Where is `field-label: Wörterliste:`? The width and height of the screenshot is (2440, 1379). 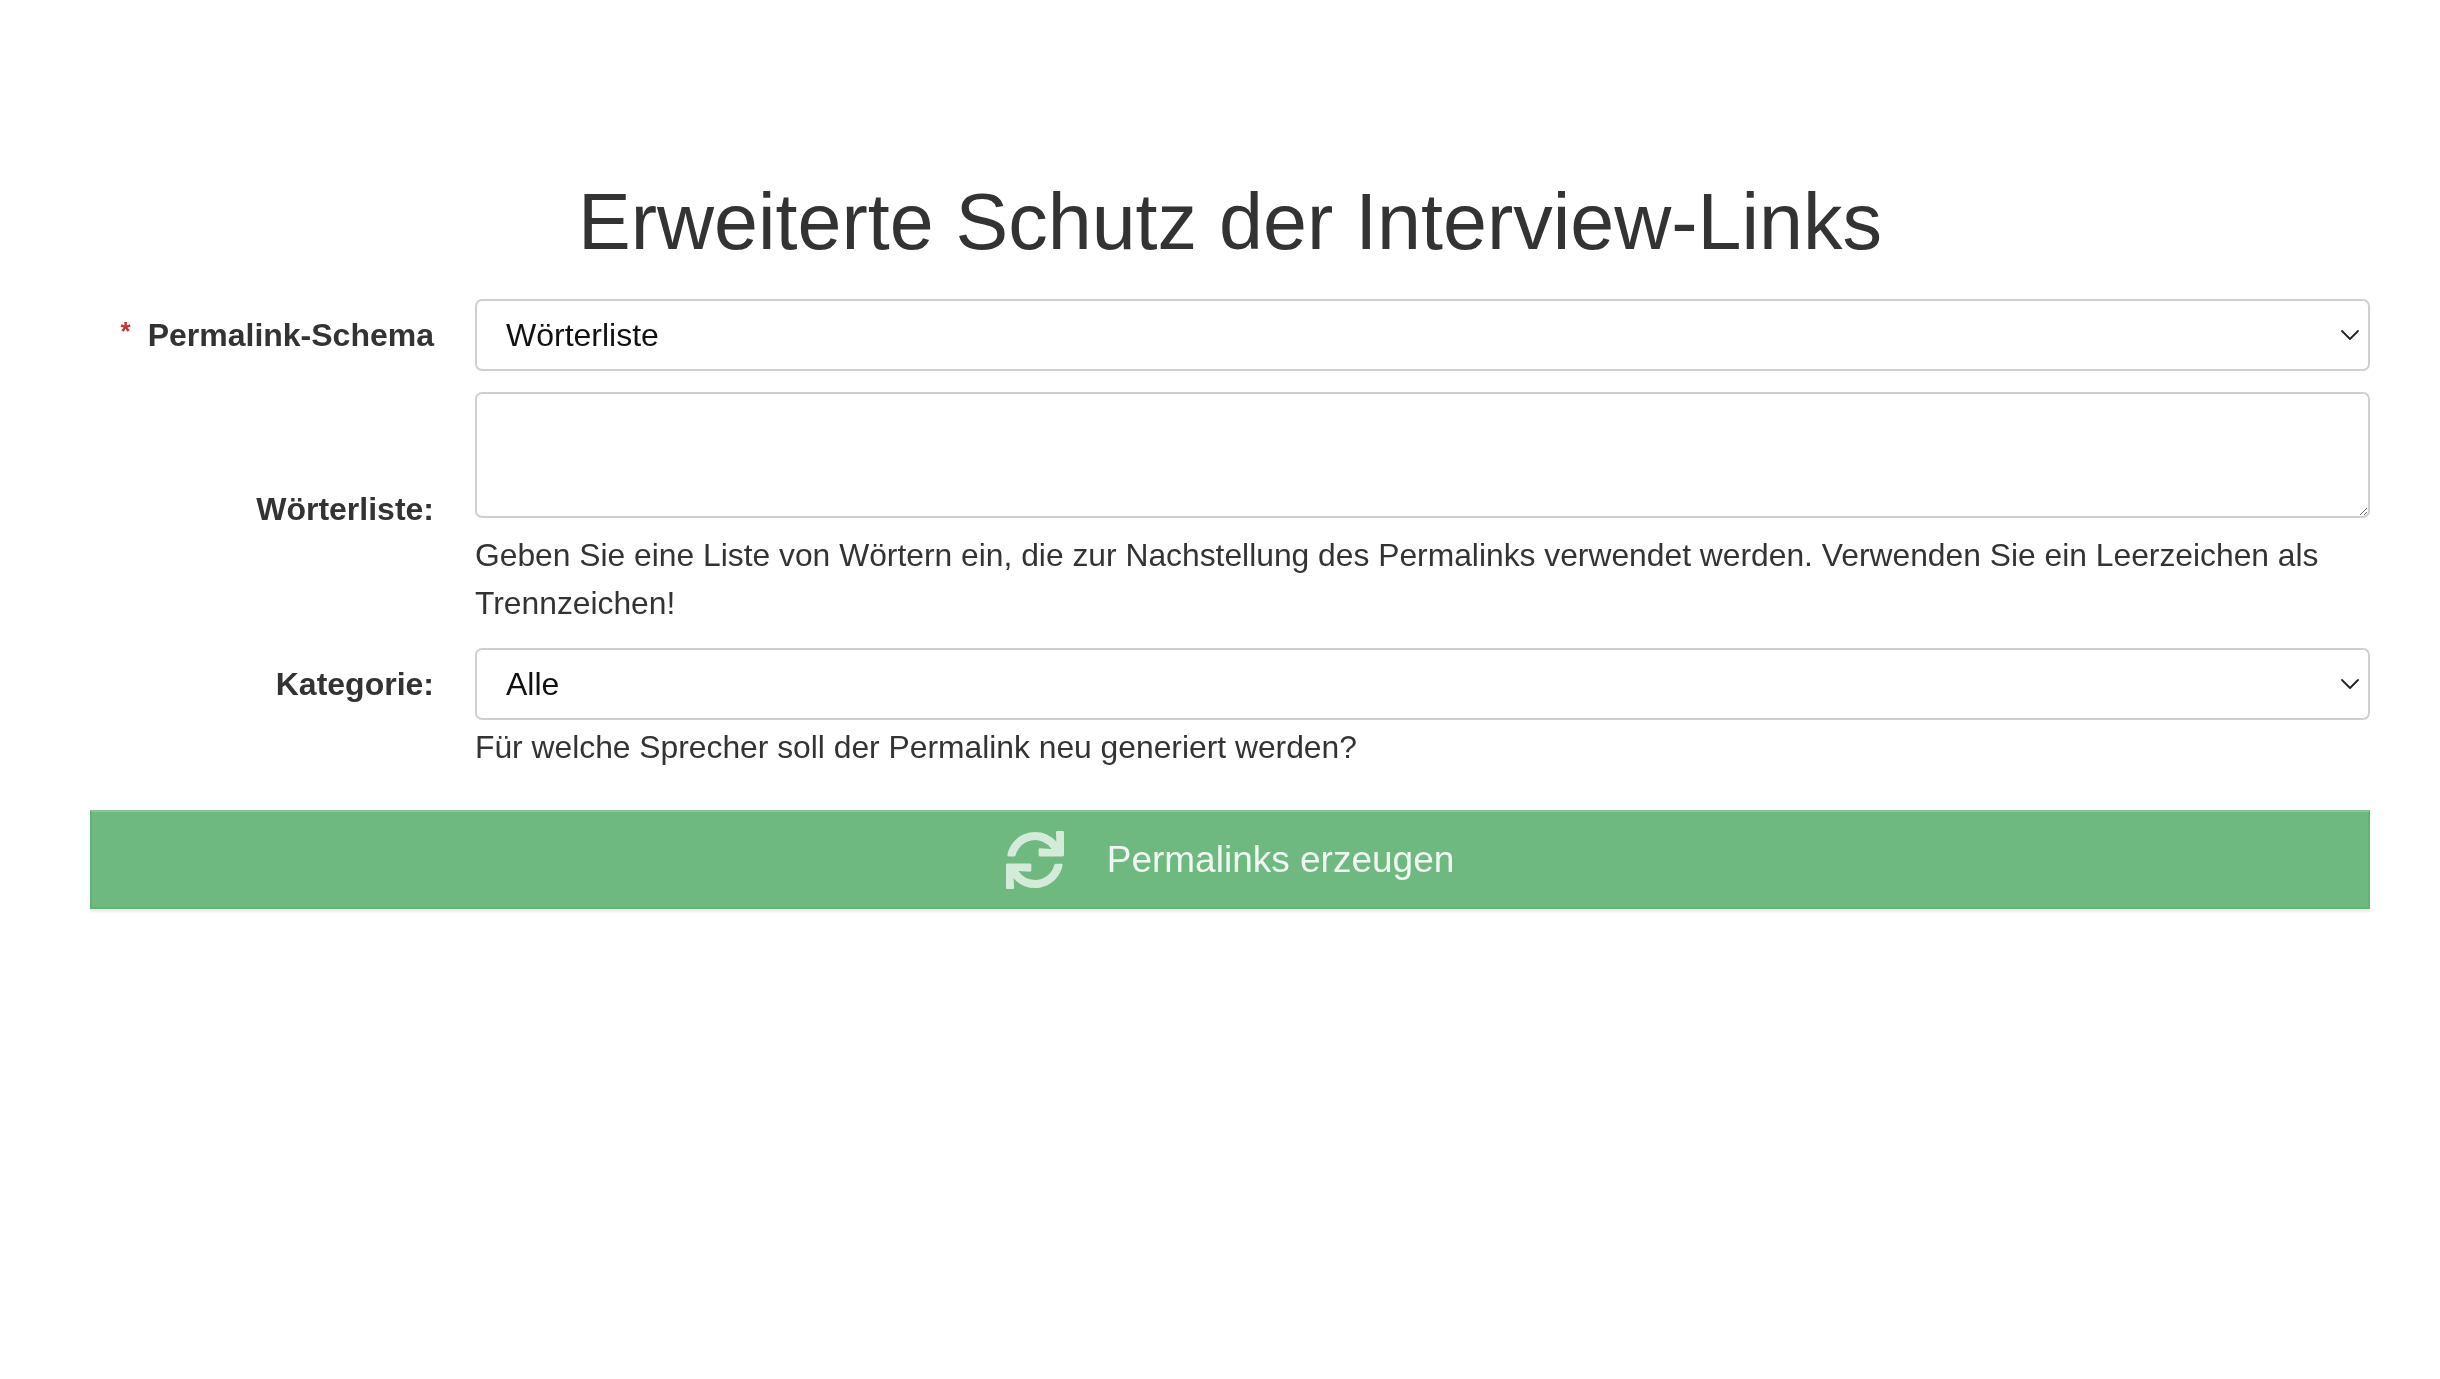
field-label: Wörterliste: is located at coordinates (345, 509).